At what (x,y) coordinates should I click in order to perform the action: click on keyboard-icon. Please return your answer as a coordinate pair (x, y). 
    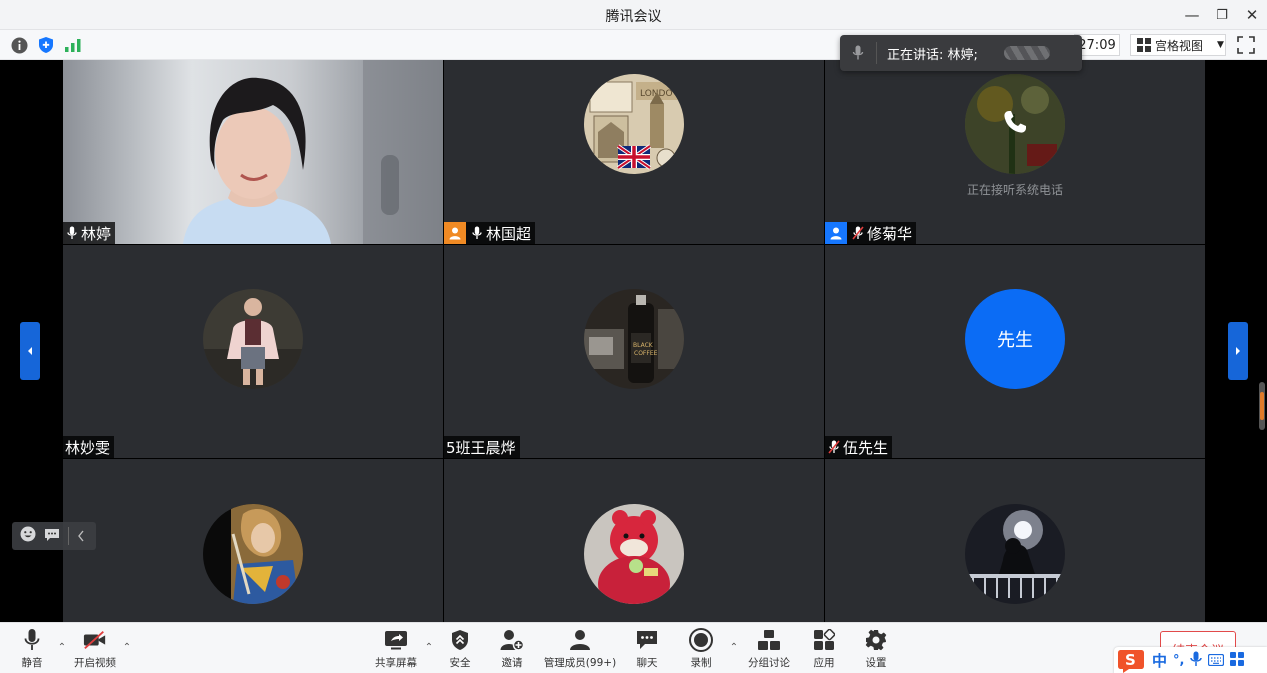
    Looking at the image, I should click on (1216, 660).